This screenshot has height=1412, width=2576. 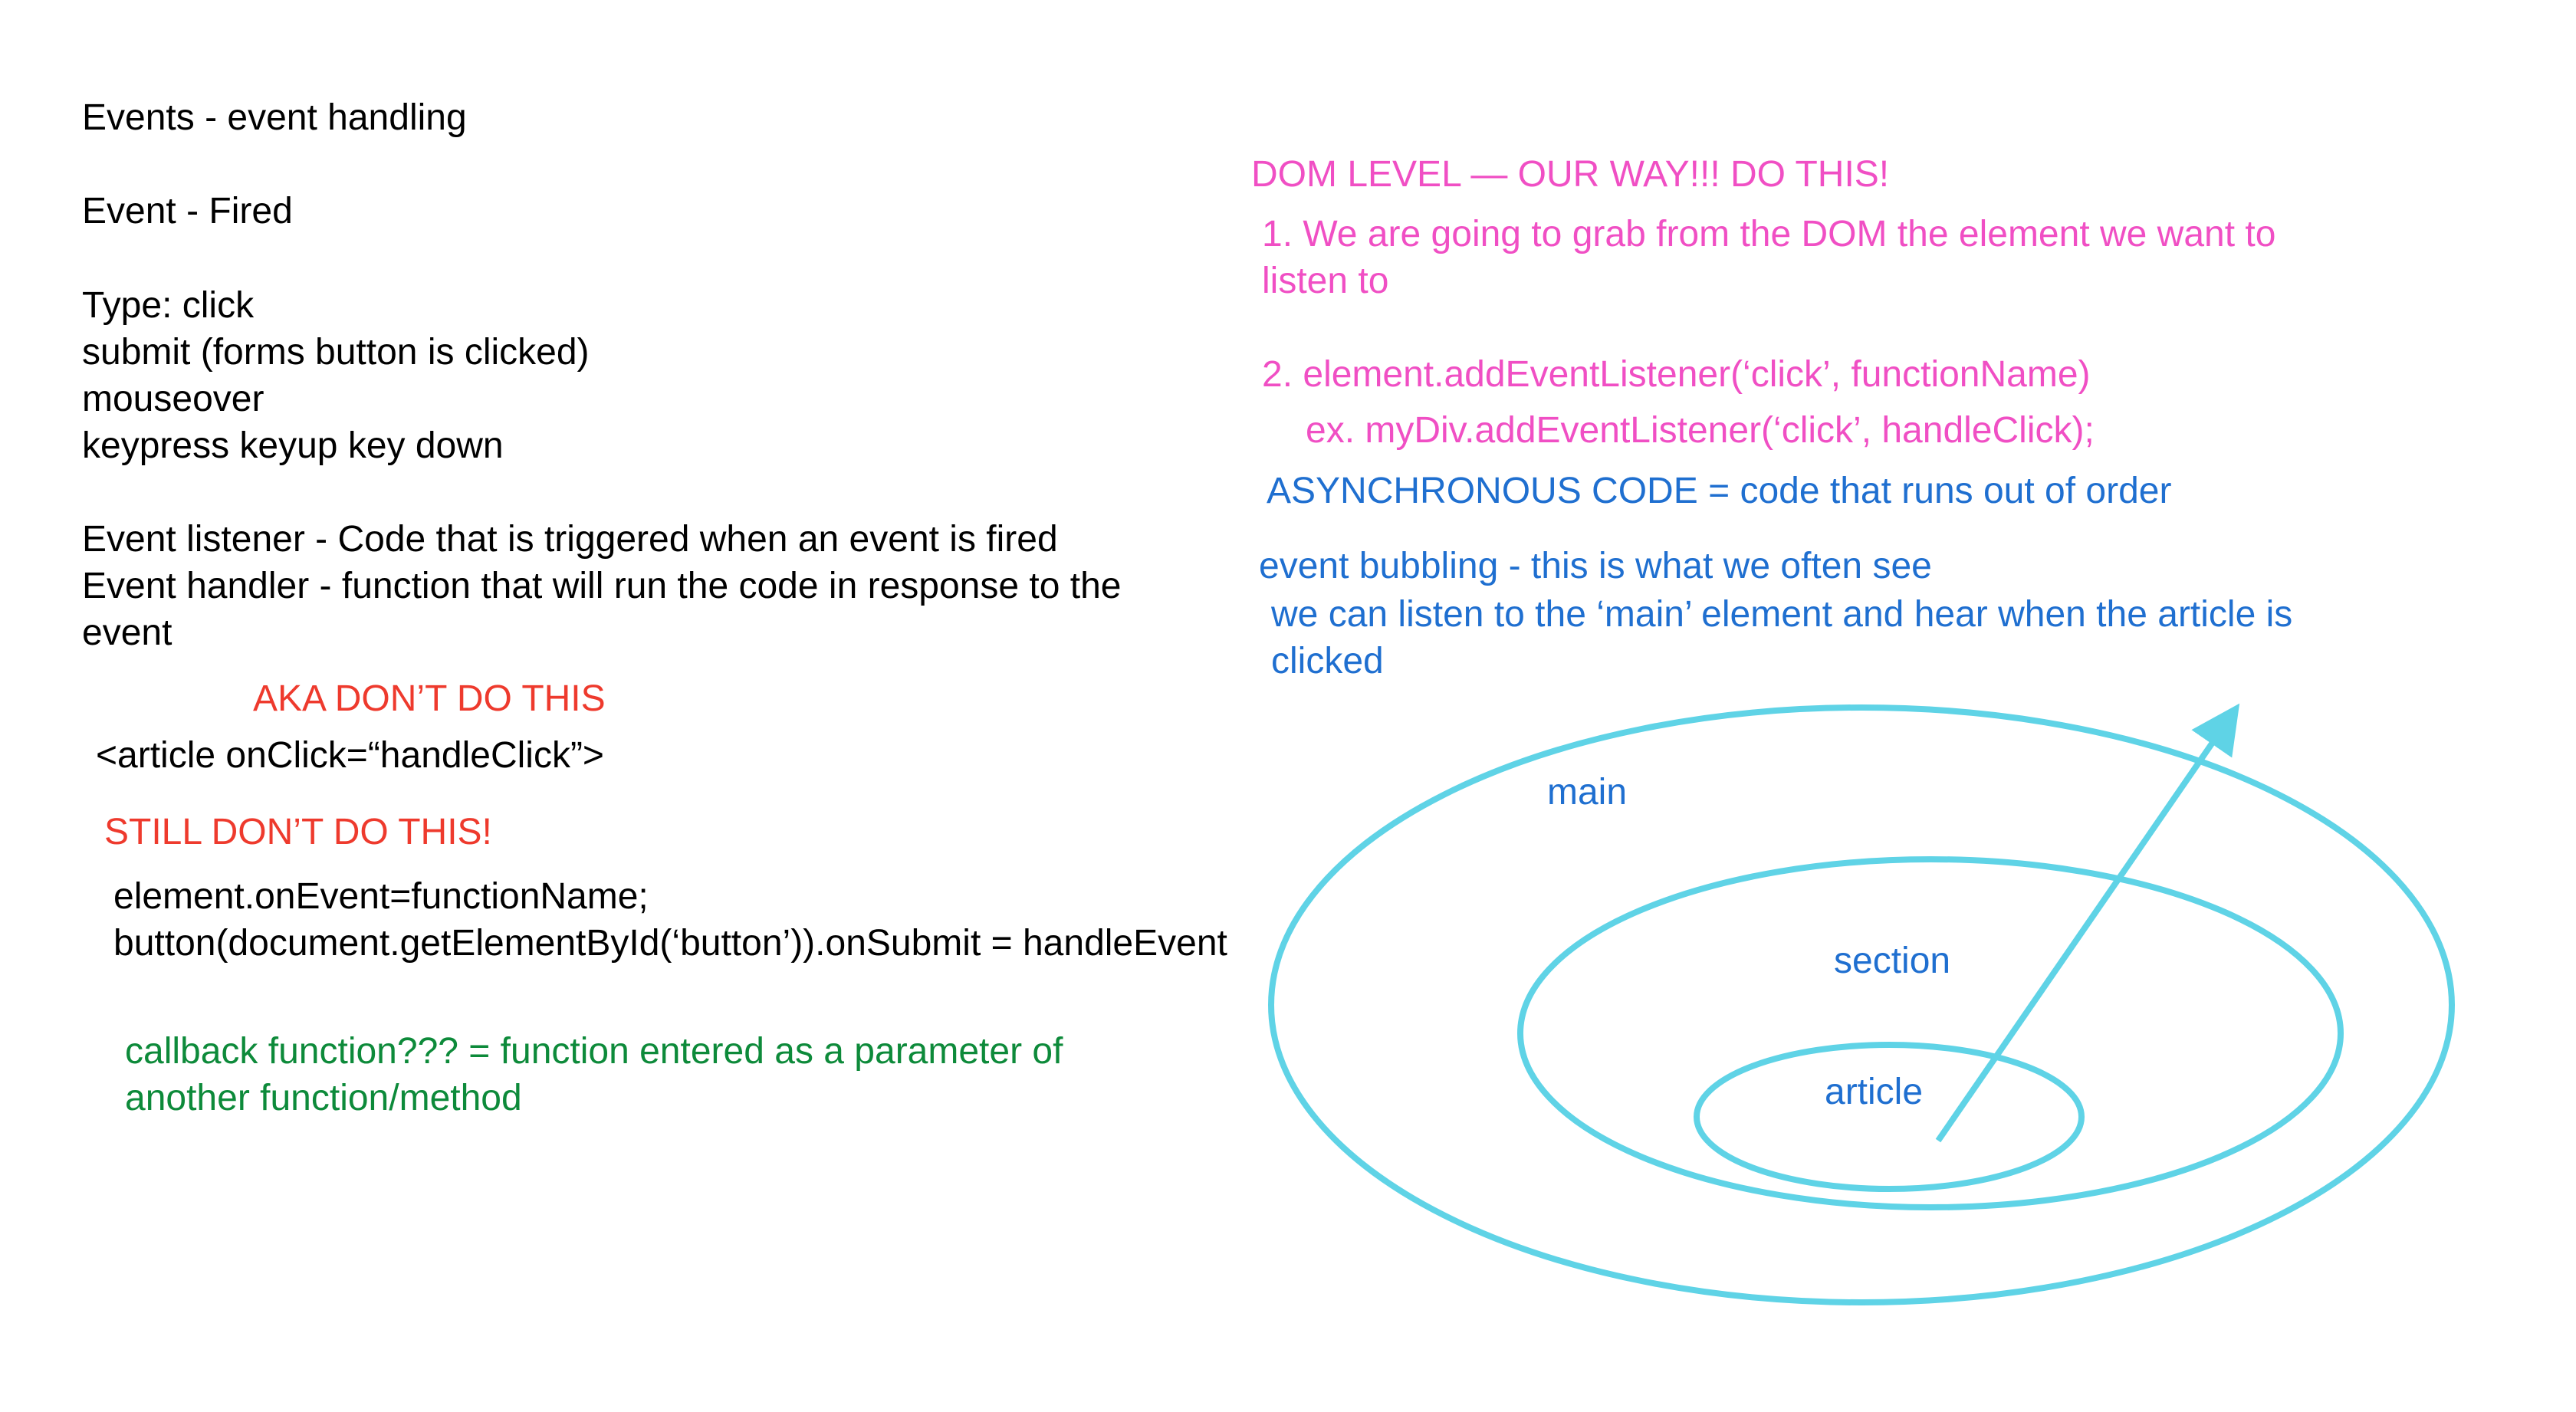 I want to click on main-label: main, so click(x=1587, y=792).